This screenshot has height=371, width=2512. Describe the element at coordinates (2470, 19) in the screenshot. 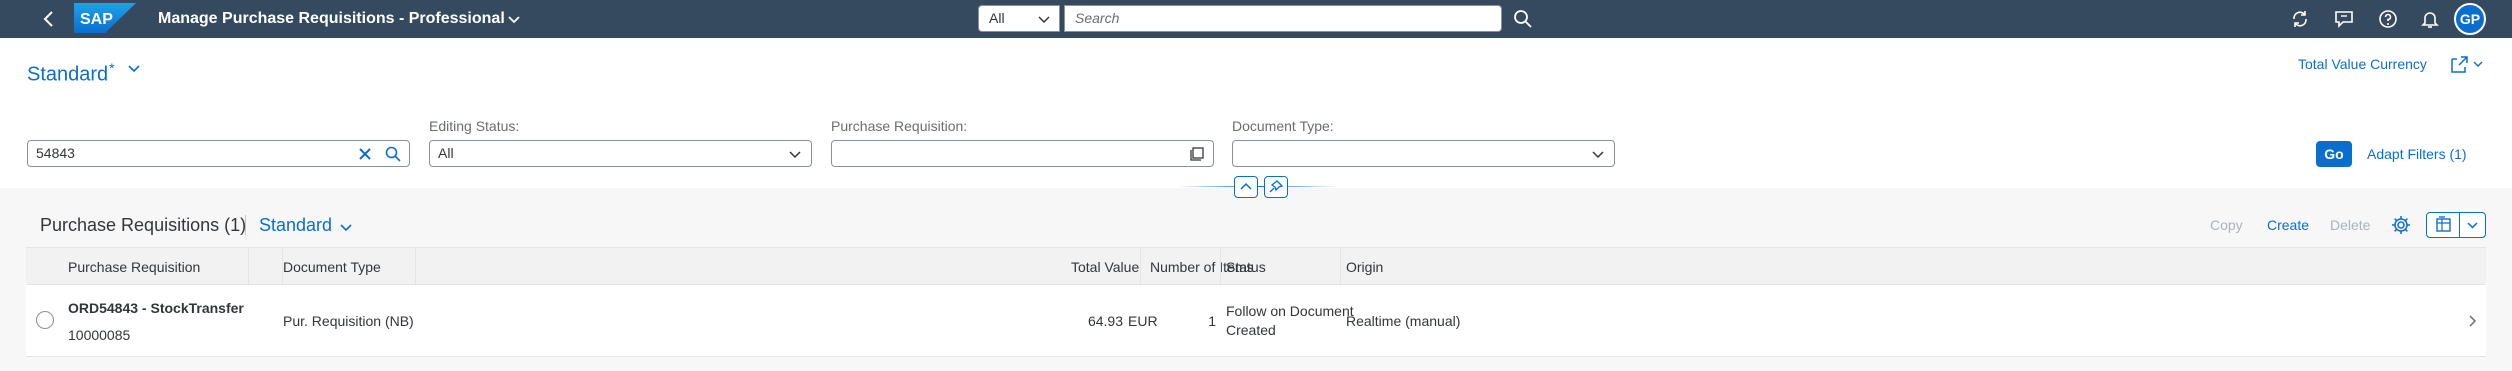

I see `avatar: GP` at that location.